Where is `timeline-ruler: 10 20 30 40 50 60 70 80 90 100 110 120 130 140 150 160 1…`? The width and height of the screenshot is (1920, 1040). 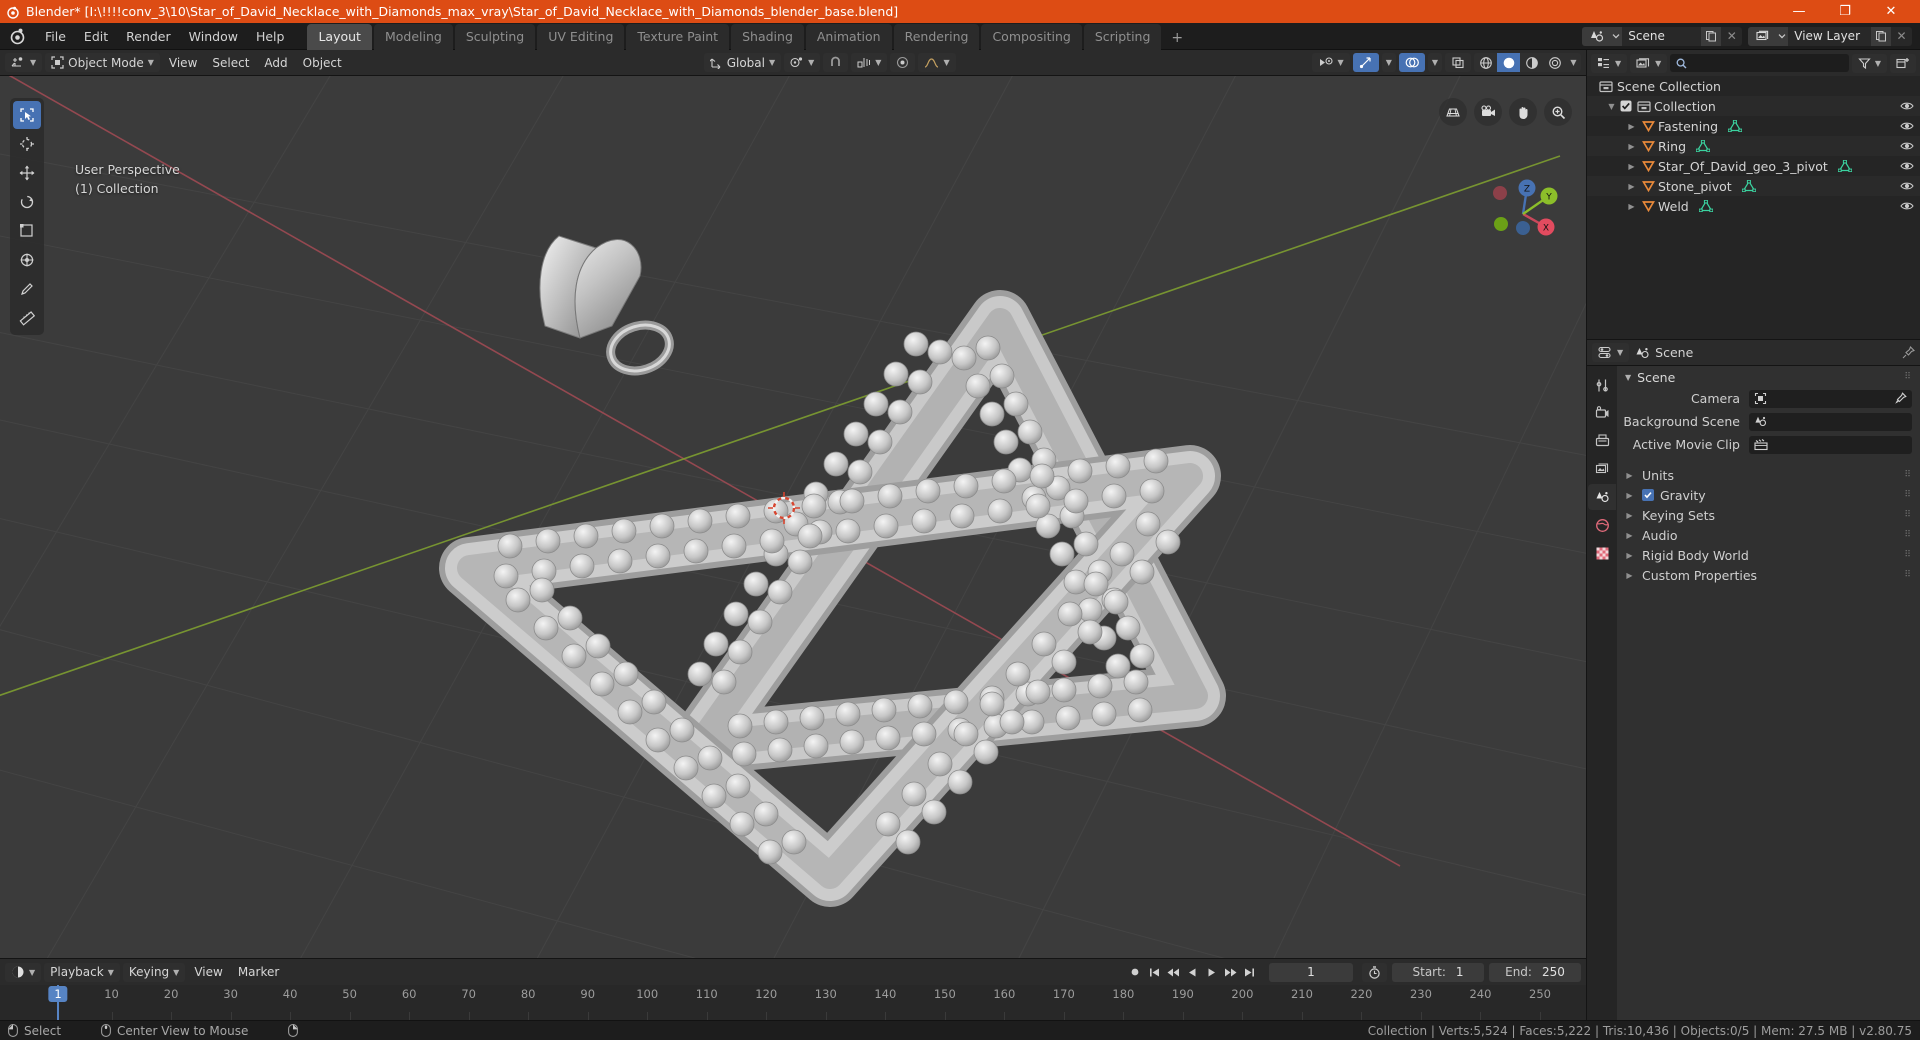
timeline-ruler: 10 20 30 40 50 60 70 80 90 100 110 120 130 140 150 160 1… is located at coordinates (793, 1002).